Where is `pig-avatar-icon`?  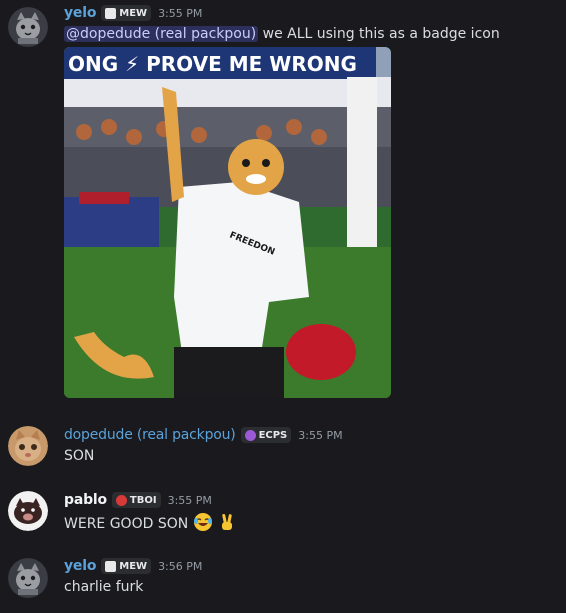 pig-avatar-icon is located at coordinates (28, 511).